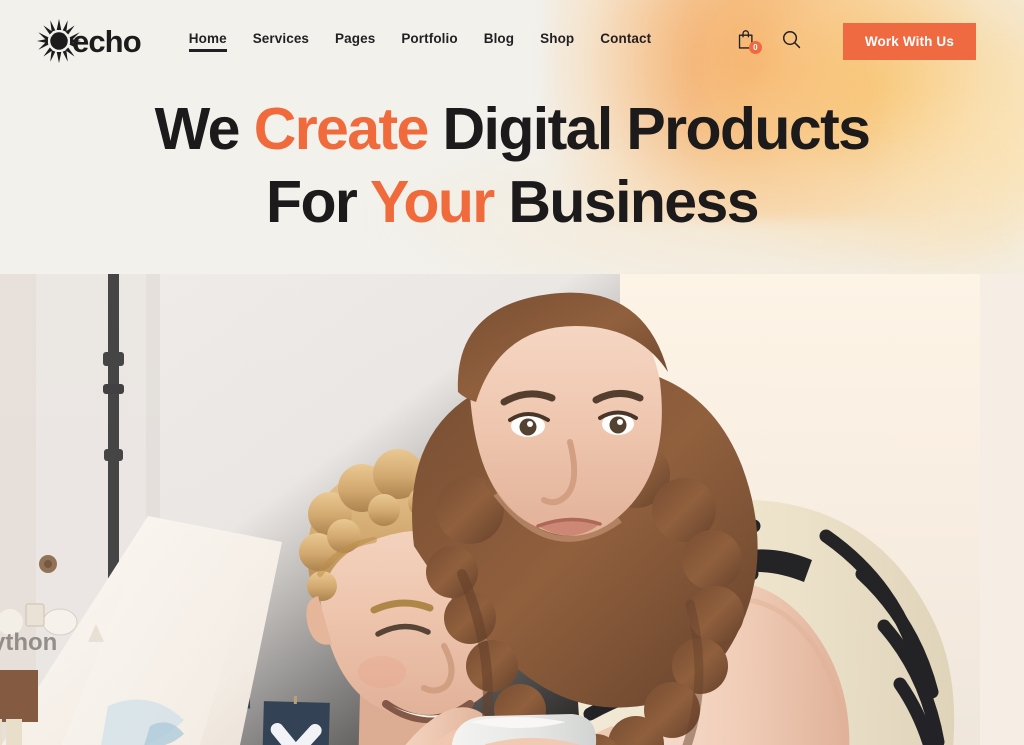 The width and height of the screenshot is (1024, 745). I want to click on hero-heading-line-1: We Create Digital Products, so click(512, 129).